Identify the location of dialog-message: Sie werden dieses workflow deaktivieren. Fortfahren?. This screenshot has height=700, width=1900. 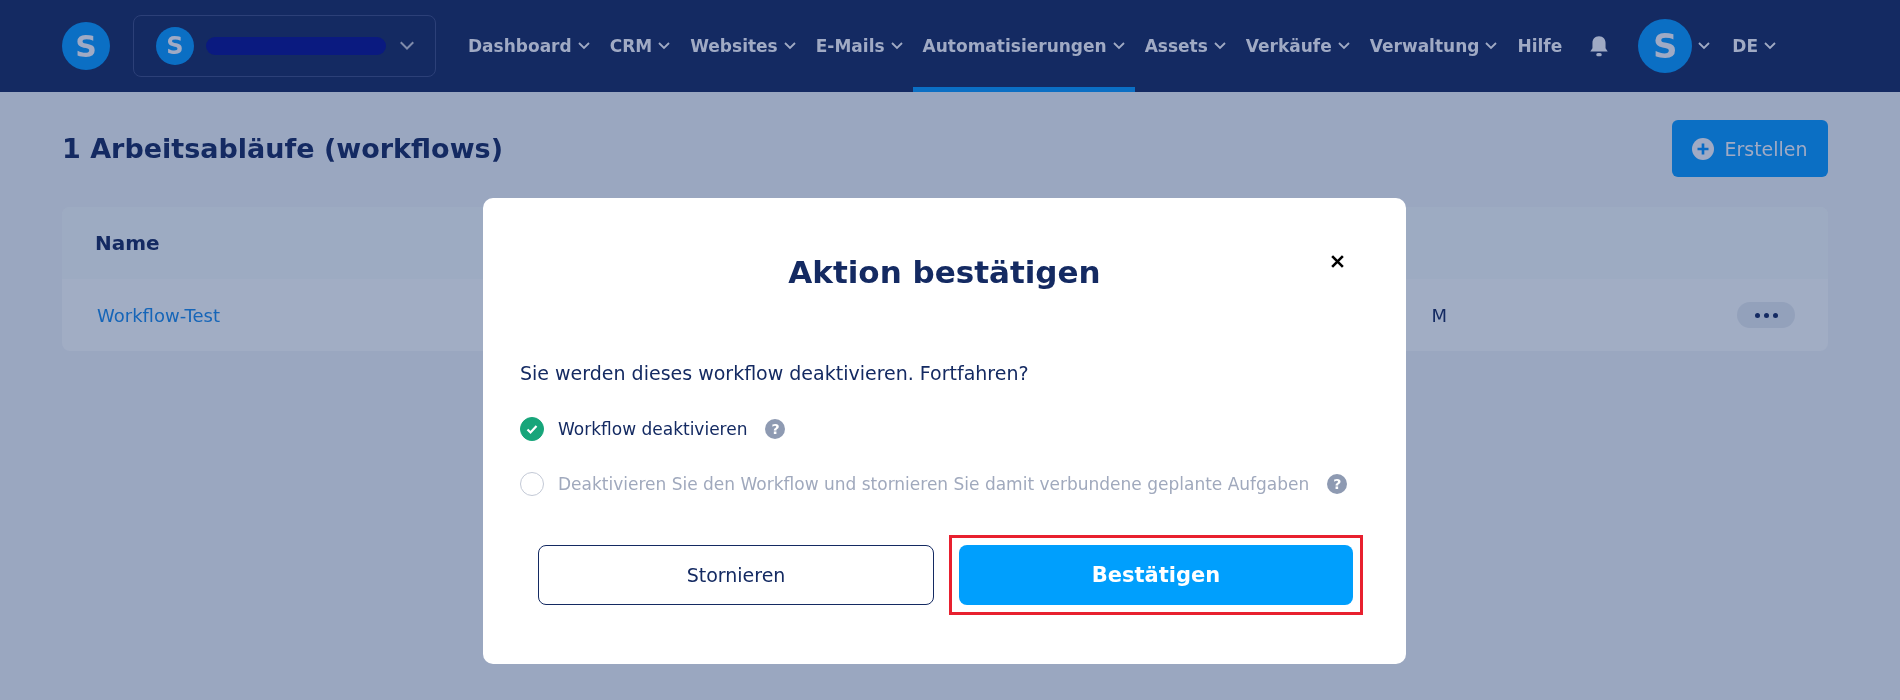
(775, 373).